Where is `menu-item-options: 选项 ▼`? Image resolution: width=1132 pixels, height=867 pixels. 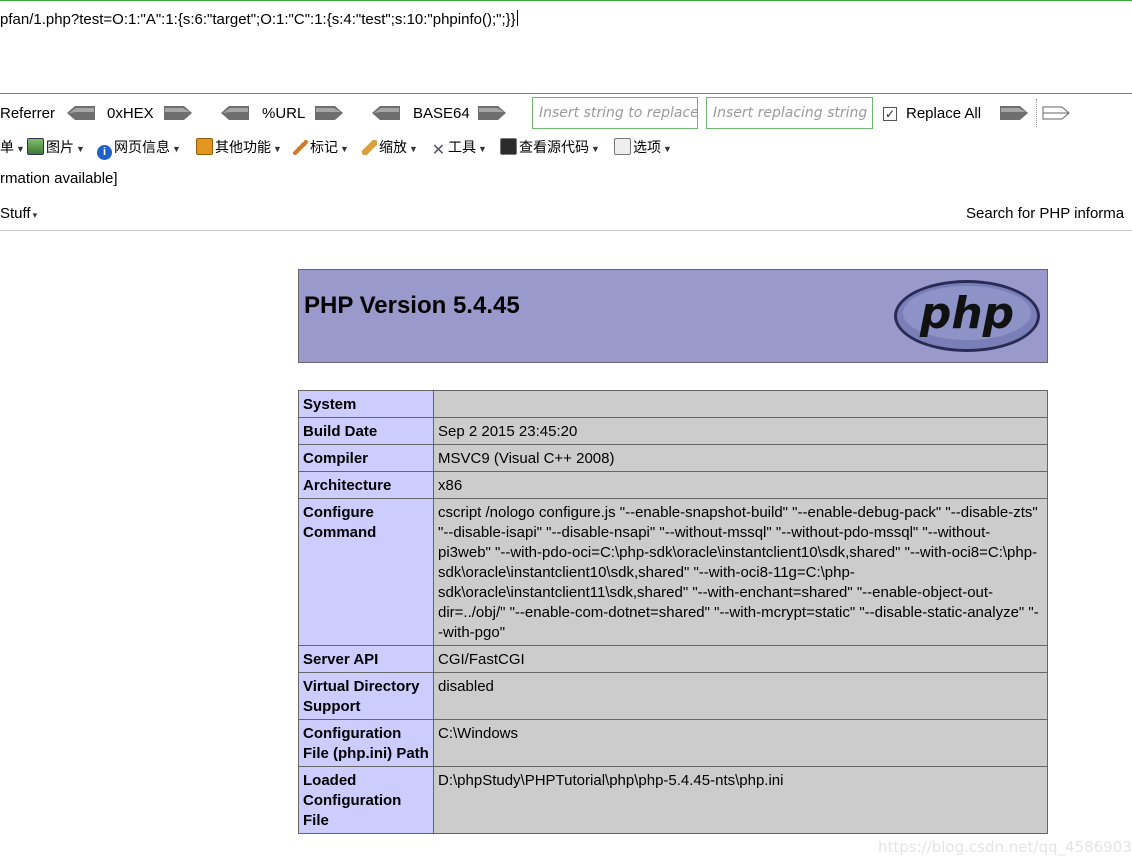
menu-item-options: 选项 ▼ is located at coordinates (643, 147).